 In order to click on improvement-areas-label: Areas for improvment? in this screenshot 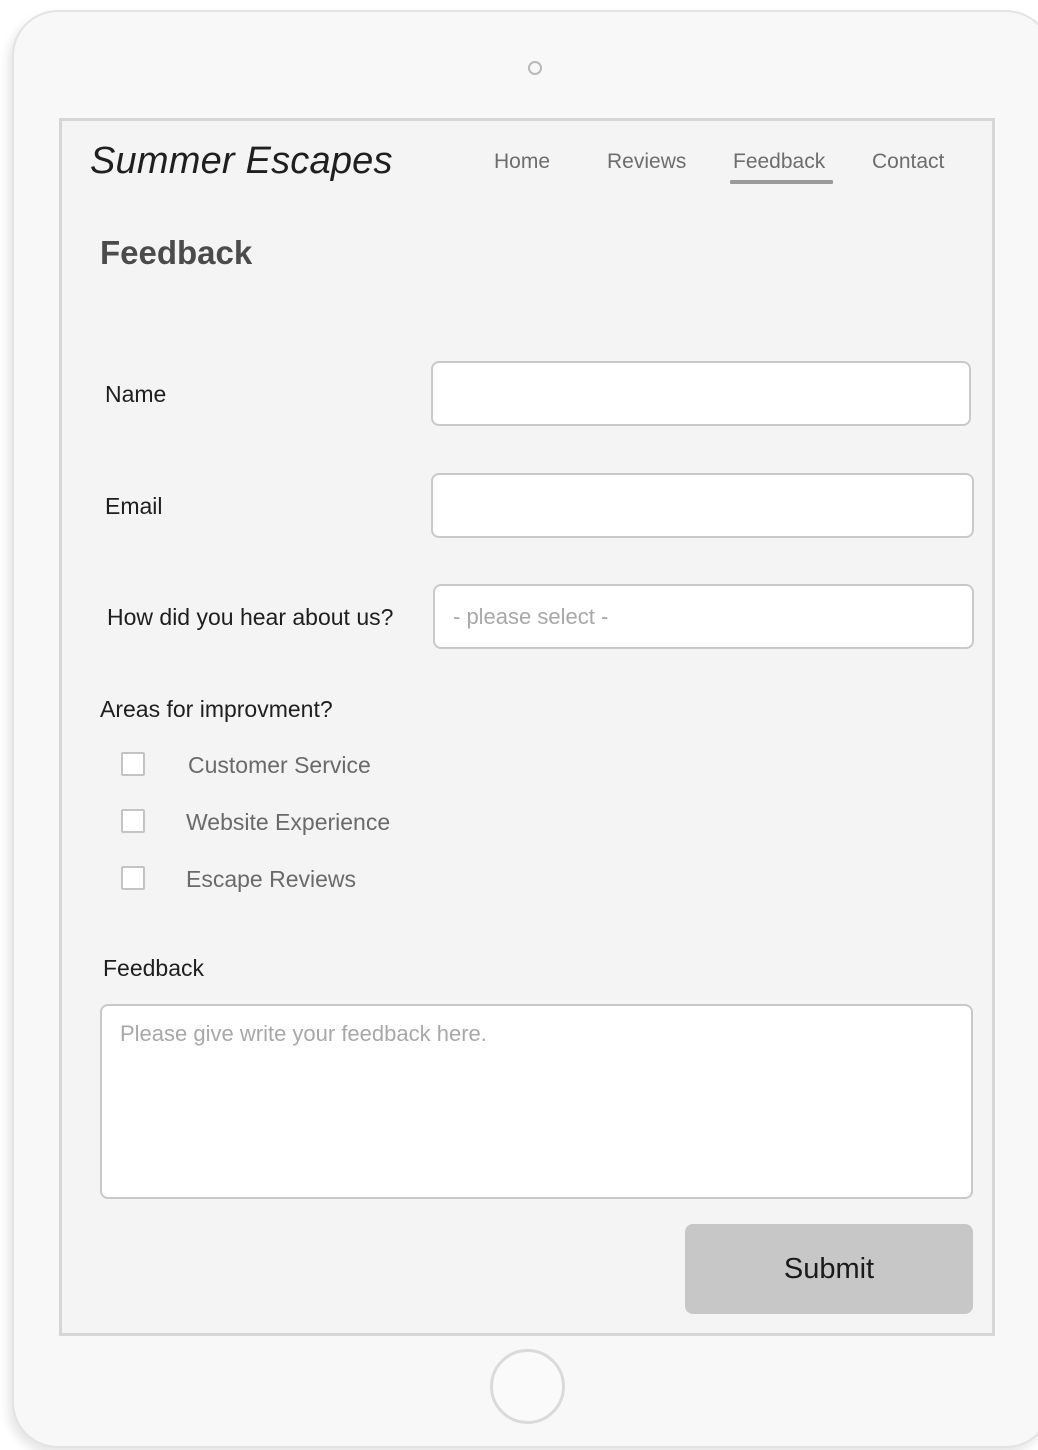, I will do `click(216, 709)`.